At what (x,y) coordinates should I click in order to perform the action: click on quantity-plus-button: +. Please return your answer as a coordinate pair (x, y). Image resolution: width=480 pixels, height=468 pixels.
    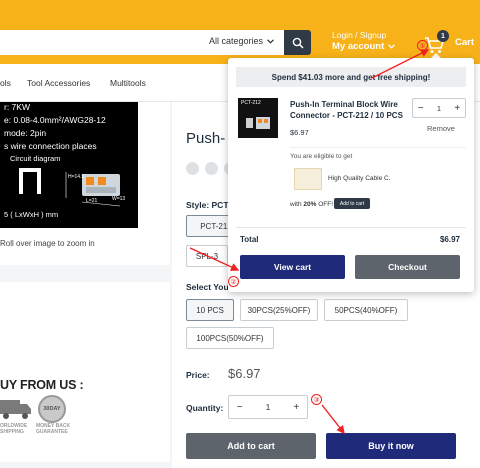
    Looking at the image, I should click on (296, 407).